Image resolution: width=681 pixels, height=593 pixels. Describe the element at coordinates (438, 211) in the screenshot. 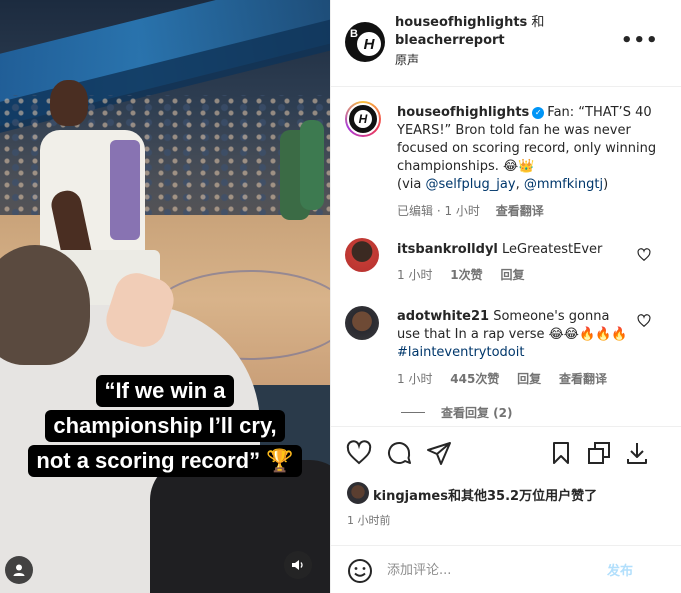

I see `caption-timestamp: 已编辑 · 1 小时` at that location.